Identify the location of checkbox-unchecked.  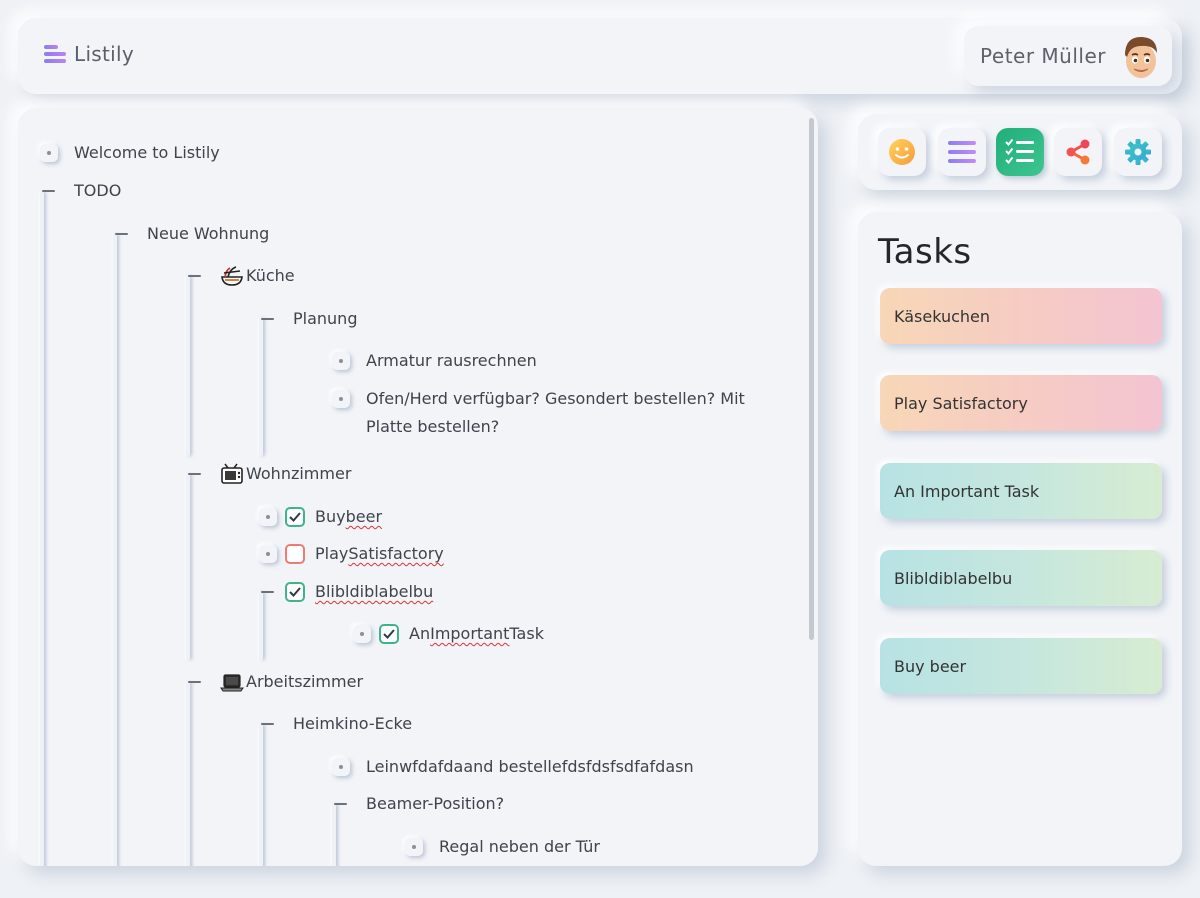
(295, 554).